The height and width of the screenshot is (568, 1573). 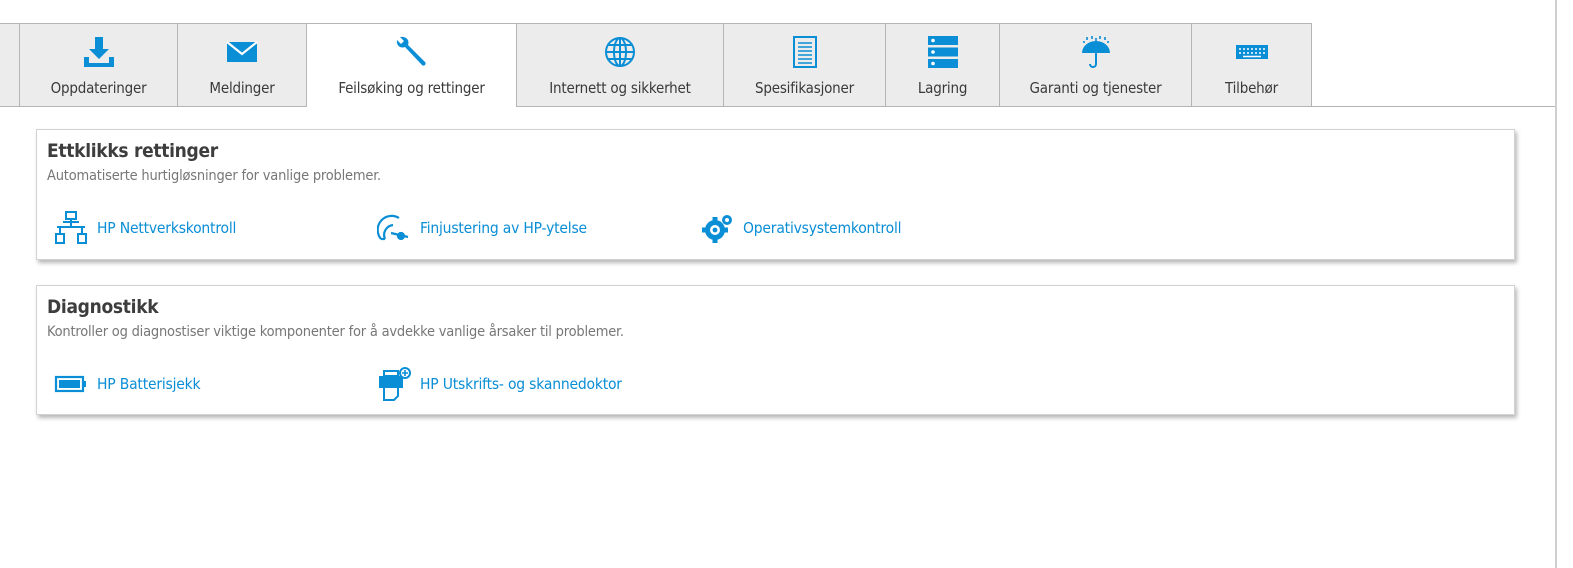 I want to click on tool-label: Operativsystemkontroll, so click(x=822, y=228).